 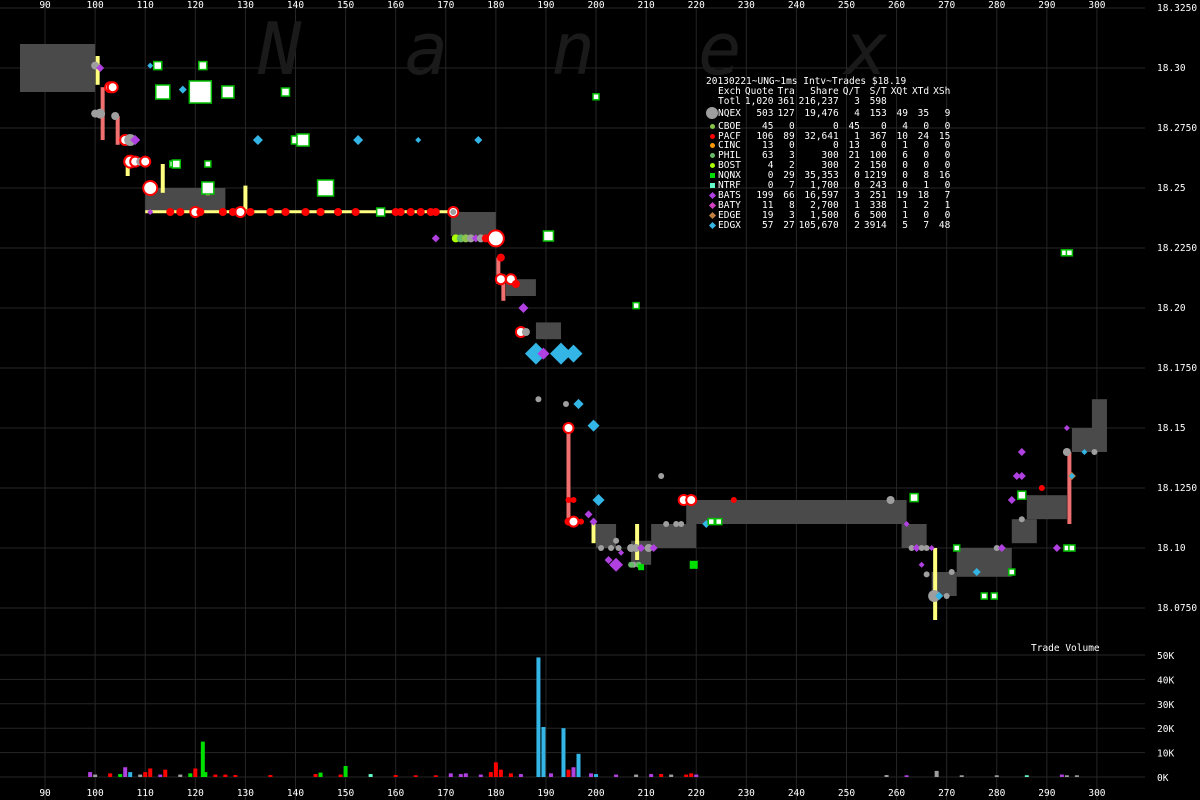 I want to click on volume-tick-label: 50K, so click(x=1165, y=656).